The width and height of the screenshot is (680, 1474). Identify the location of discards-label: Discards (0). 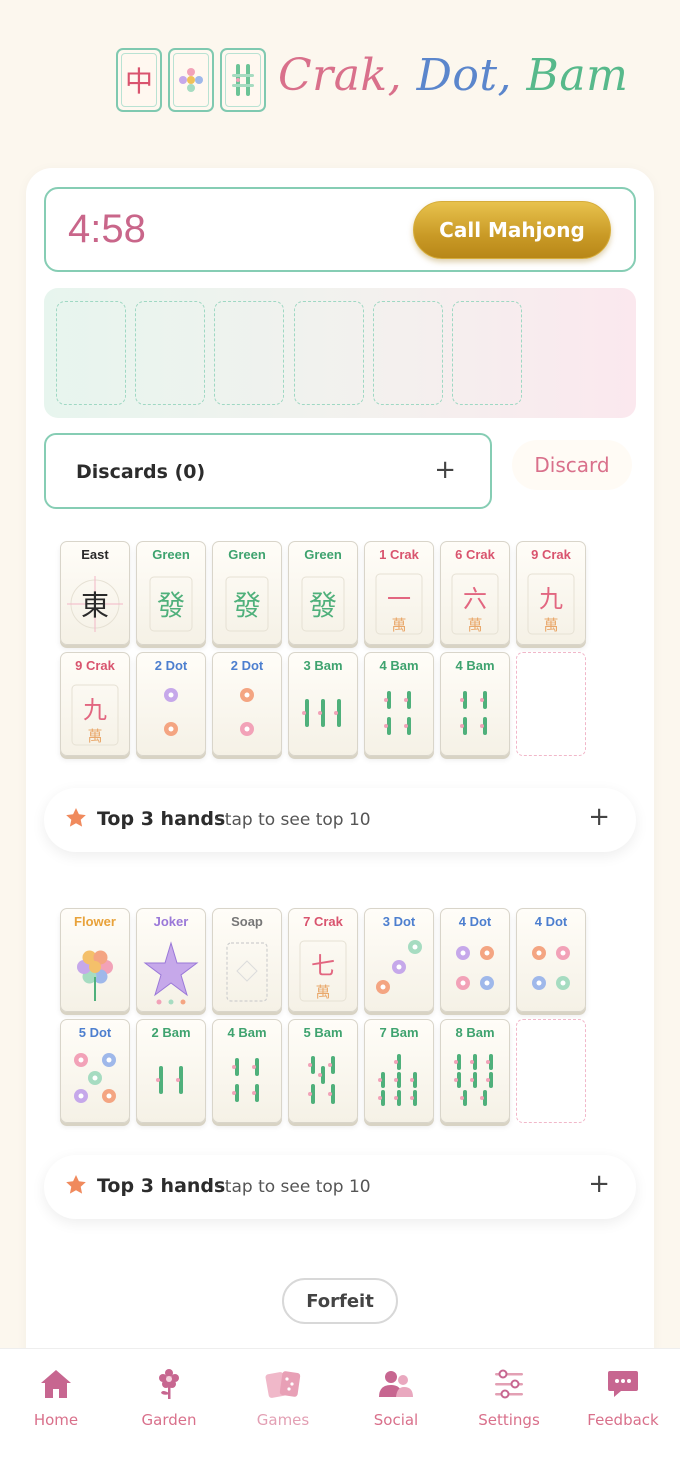
(141, 472).